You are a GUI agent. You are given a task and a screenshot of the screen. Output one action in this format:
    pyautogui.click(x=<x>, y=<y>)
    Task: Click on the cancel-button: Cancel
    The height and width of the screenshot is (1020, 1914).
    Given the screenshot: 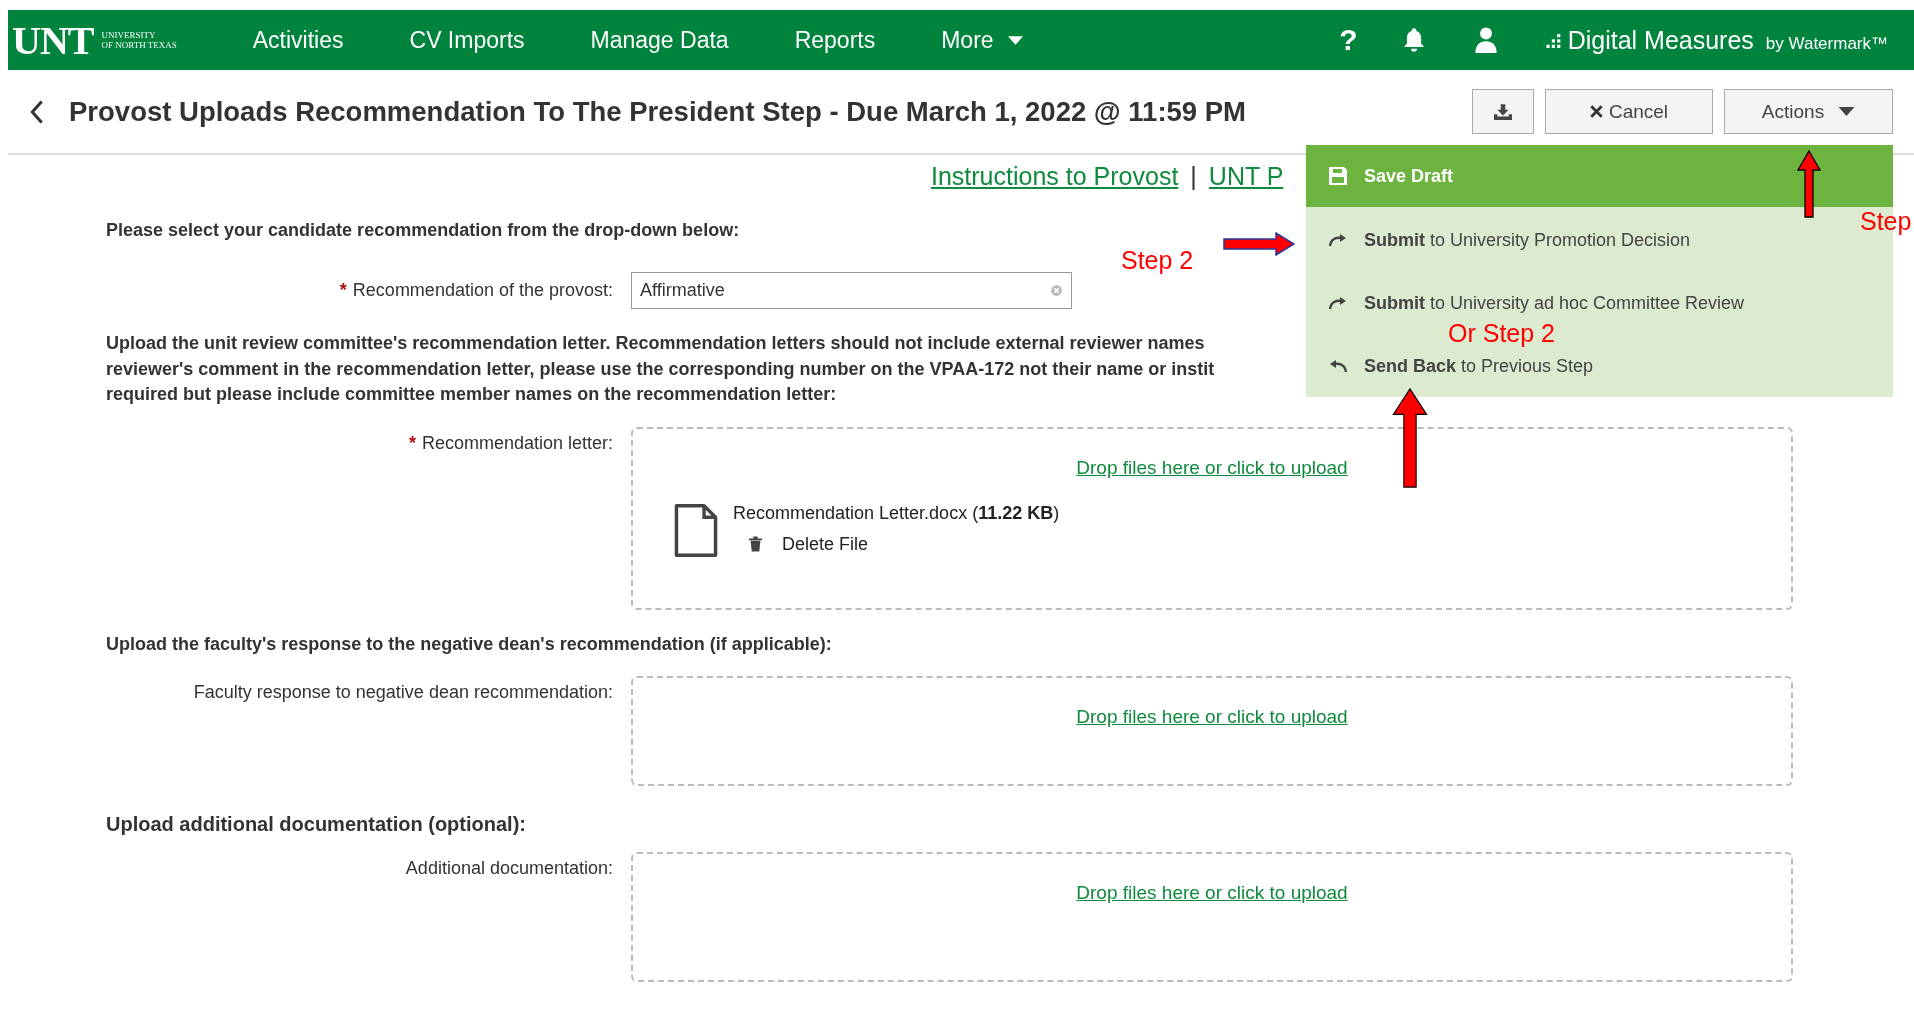 What is the action you would take?
    pyautogui.click(x=1629, y=111)
    